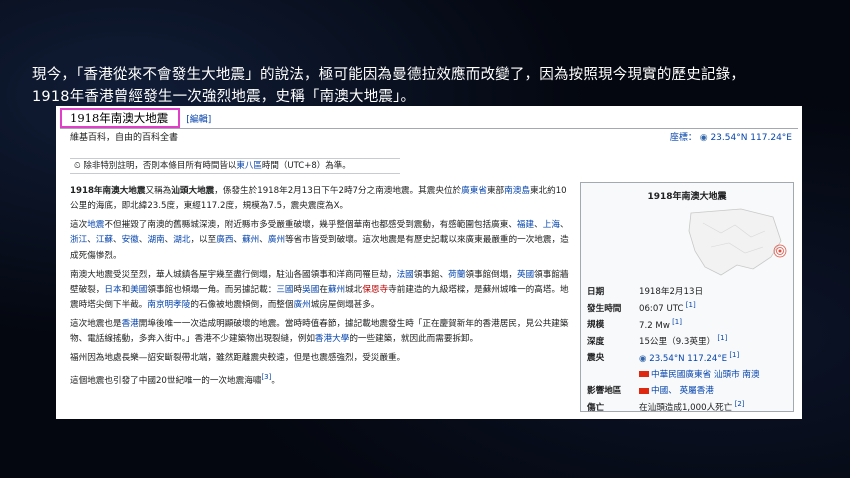 Image resolution: width=850 pixels, height=478 pixels. I want to click on infobox-value-text: 在汕頭造成1,000人死亡, so click(686, 408).